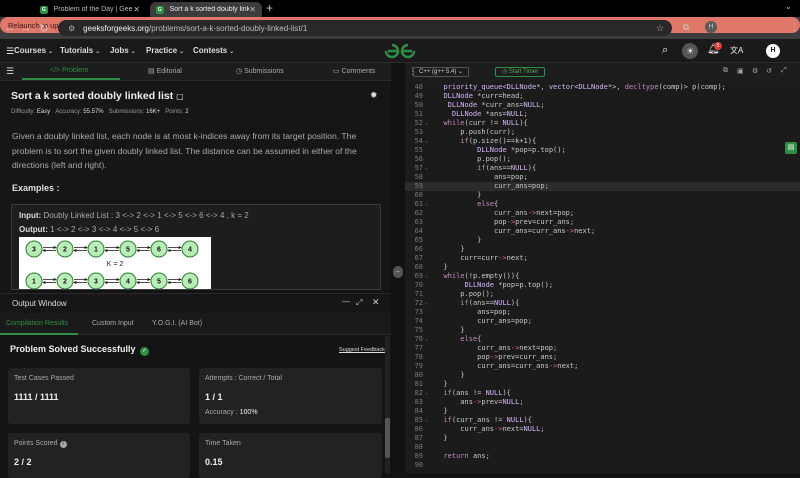 The height and width of the screenshot is (478, 800). I want to click on copy-icon: ⧉, so click(725, 71).